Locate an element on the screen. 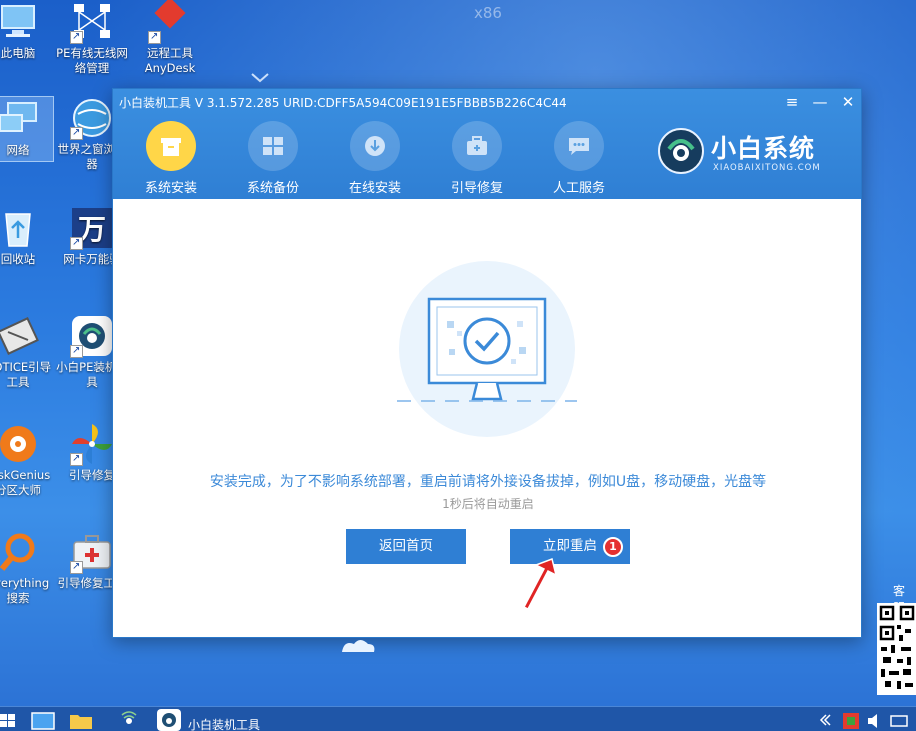  minimize-button: — is located at coordinates (820, 102).